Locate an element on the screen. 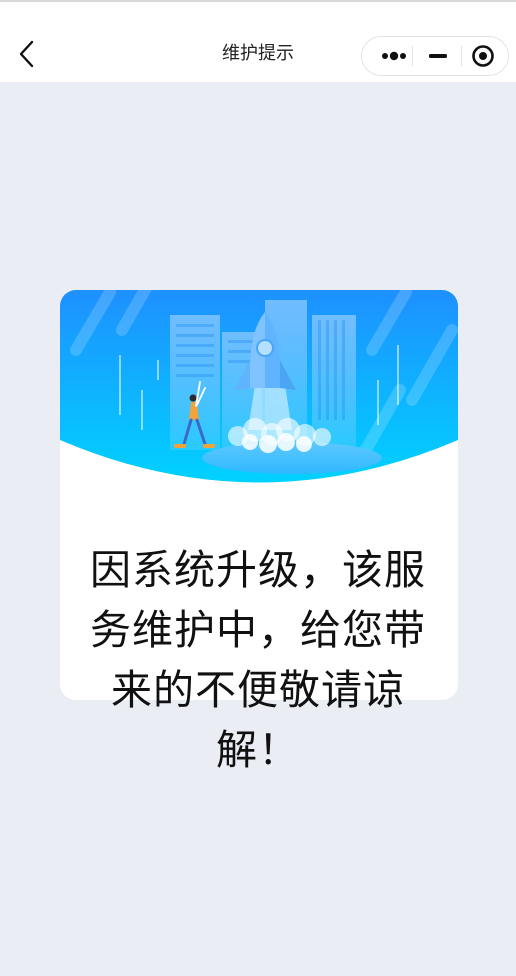 The height and width of the screenshot is (976, 516). minimize-button is located at coordinates (438, 56).